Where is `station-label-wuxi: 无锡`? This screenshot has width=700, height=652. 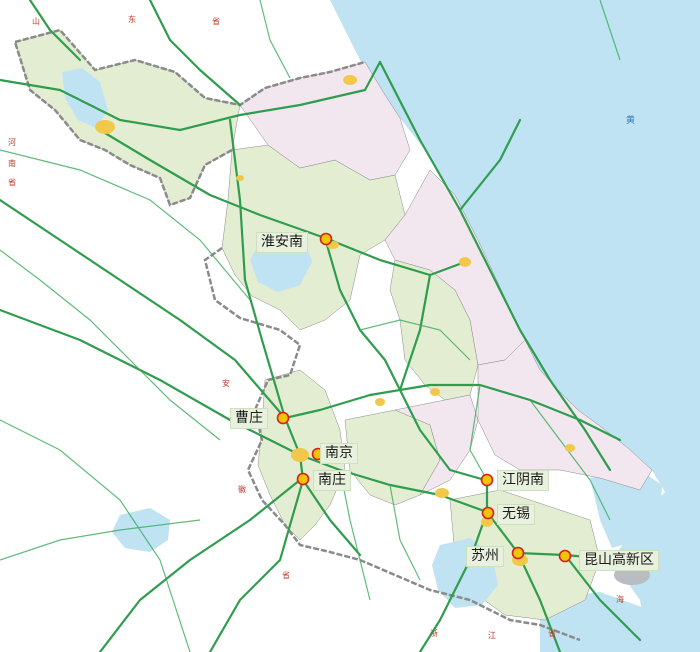 station-label-wuxi: 无锡 is located at coordinates (516, 514).